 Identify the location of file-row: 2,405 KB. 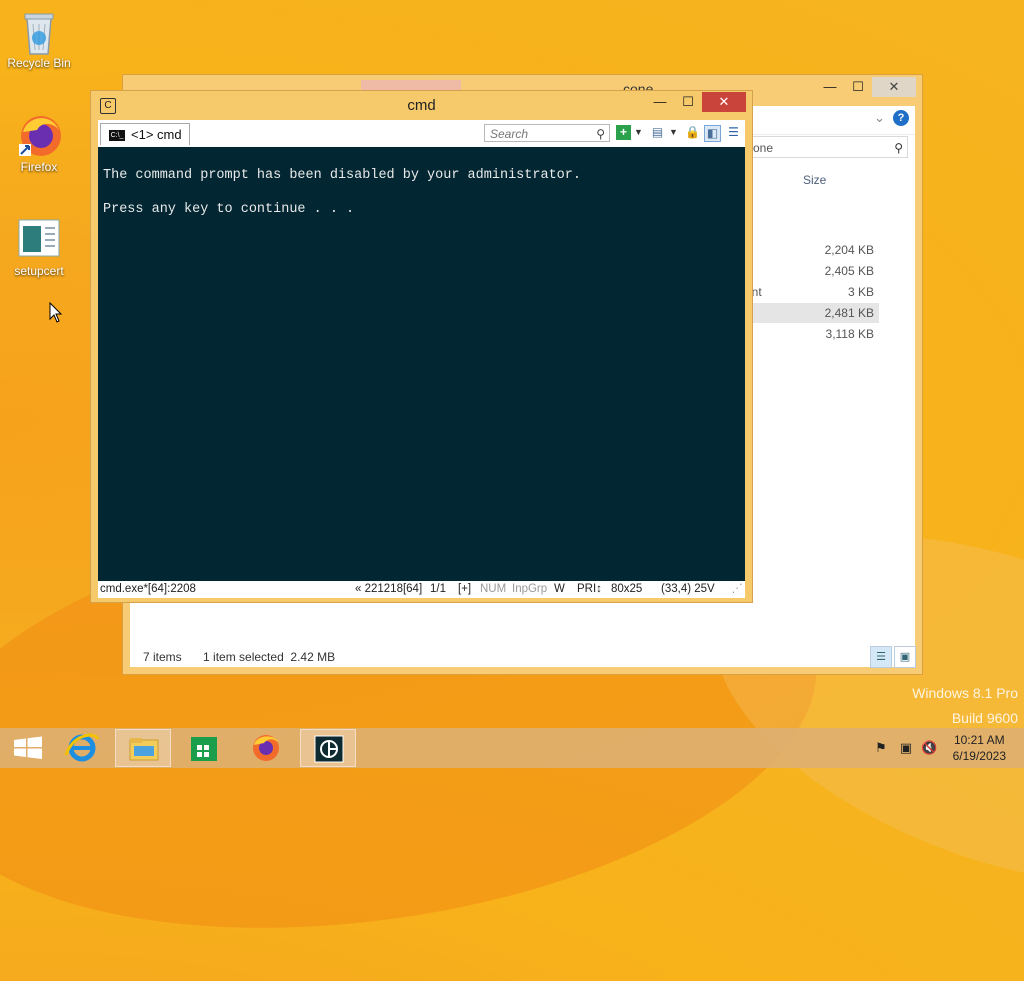
(812, 271).